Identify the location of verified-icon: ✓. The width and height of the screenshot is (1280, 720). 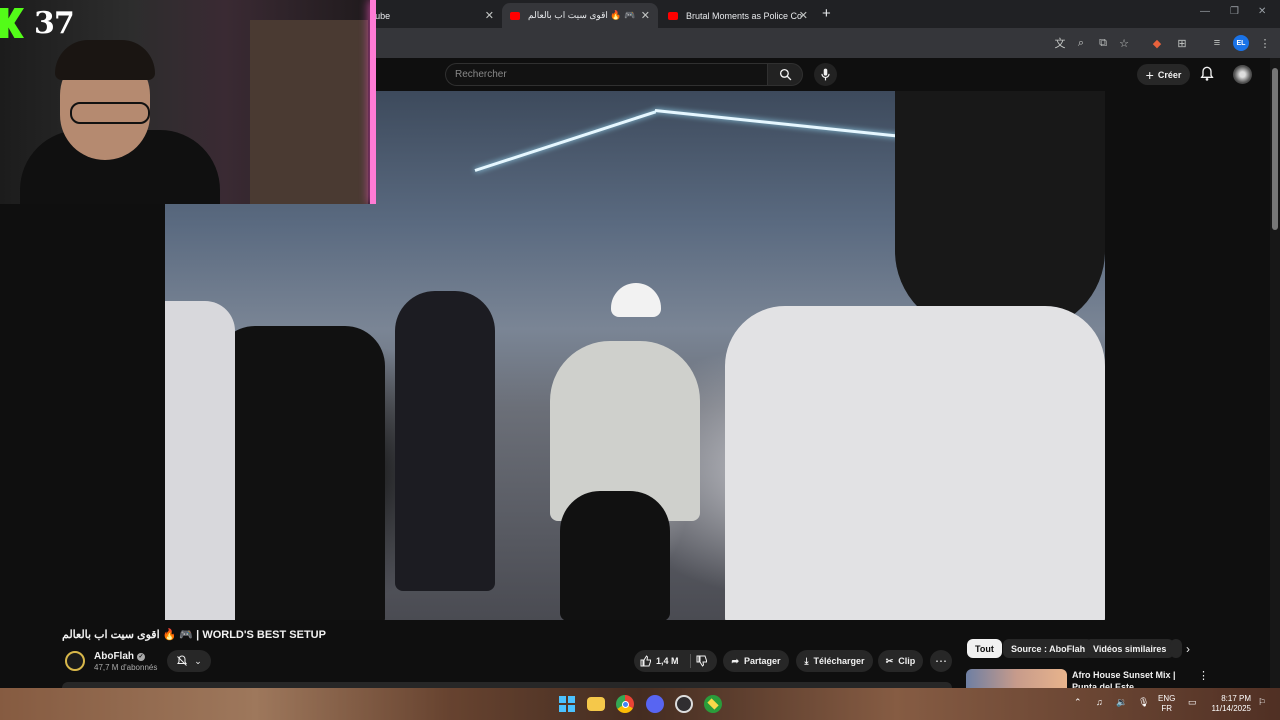
(141, 656).